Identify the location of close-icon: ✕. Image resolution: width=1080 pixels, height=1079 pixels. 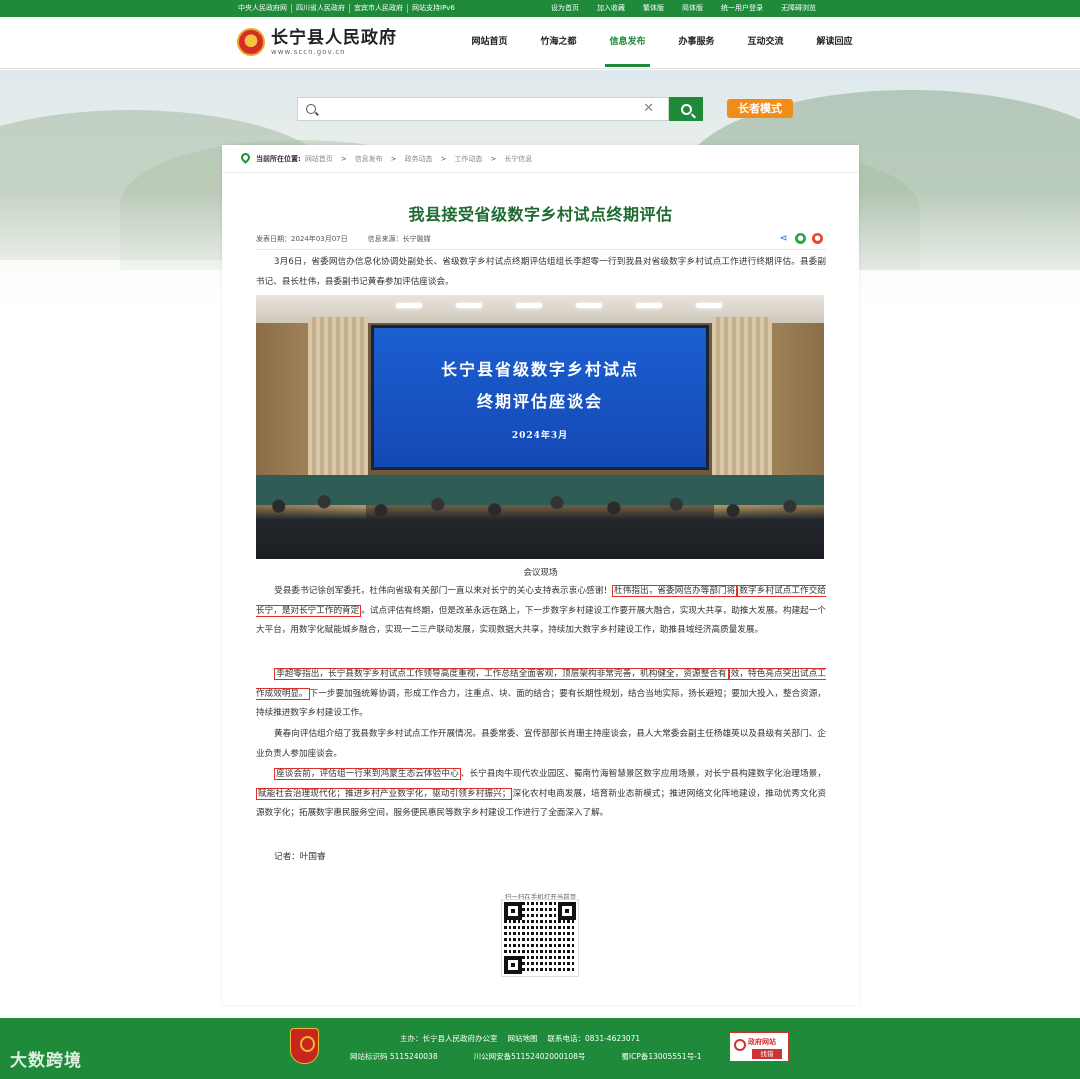
(648, 109).